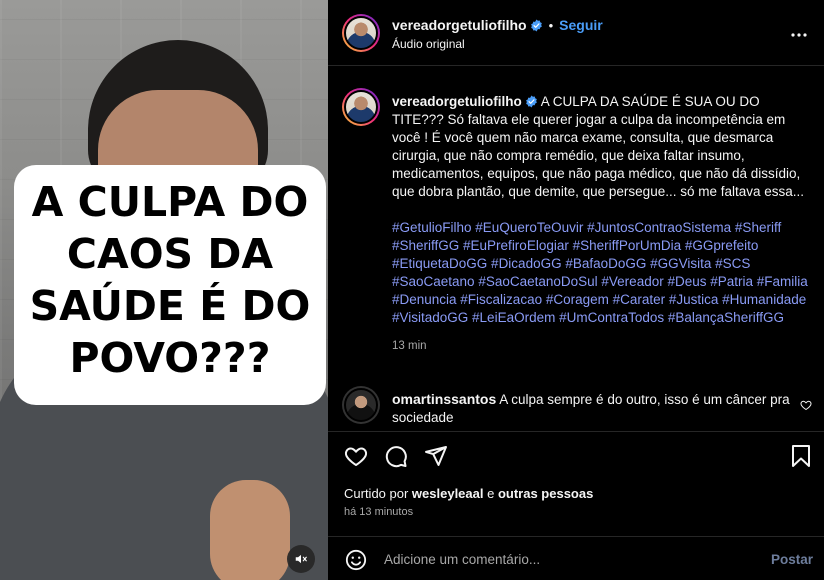 The image size is (824, 580). Describe the element at coordinates (581, 25) in the screenshot. I see `follow-button: Seguir` at that location.